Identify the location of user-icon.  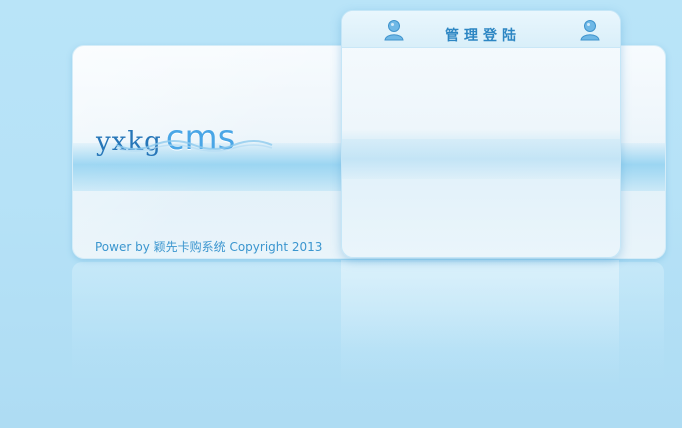
(590, 30).